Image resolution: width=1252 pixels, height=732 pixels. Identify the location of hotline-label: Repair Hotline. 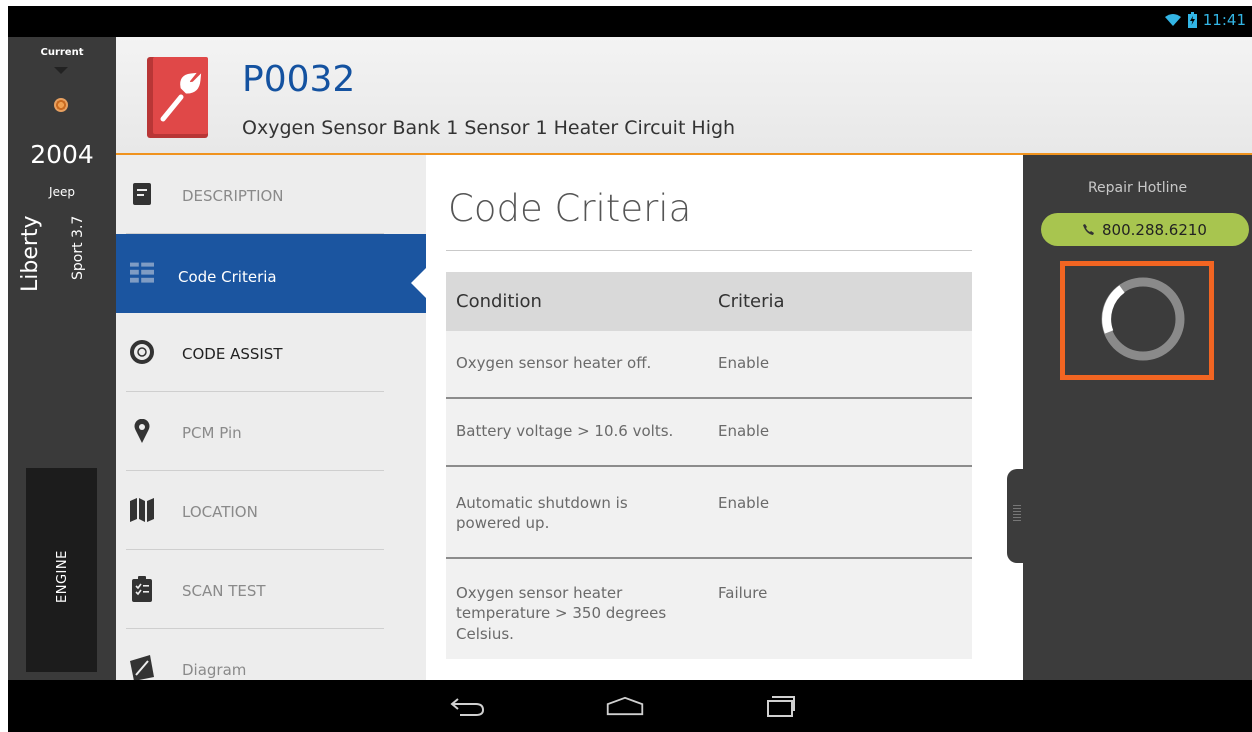
(1137, 188).